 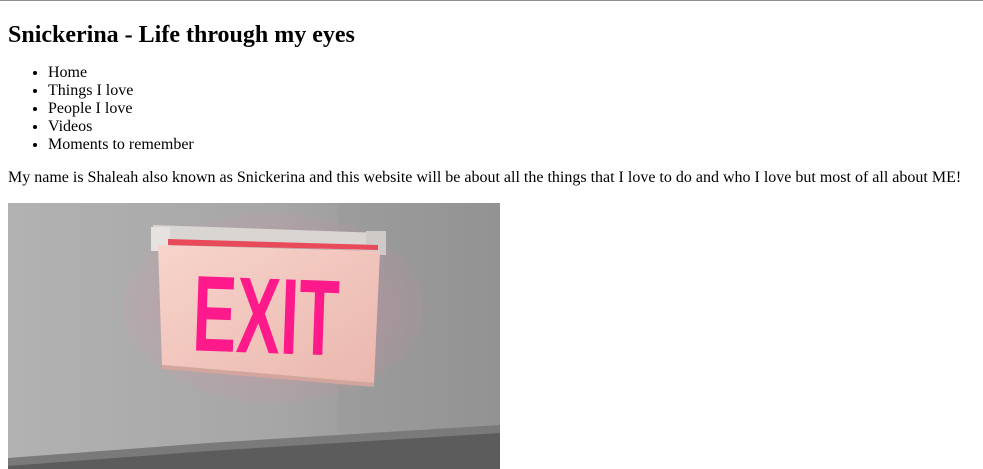 What do you see at coordinates (511, 127) in the screenshot?
I see `nav-item-videos: Videos` at bounding box center [511, 127].